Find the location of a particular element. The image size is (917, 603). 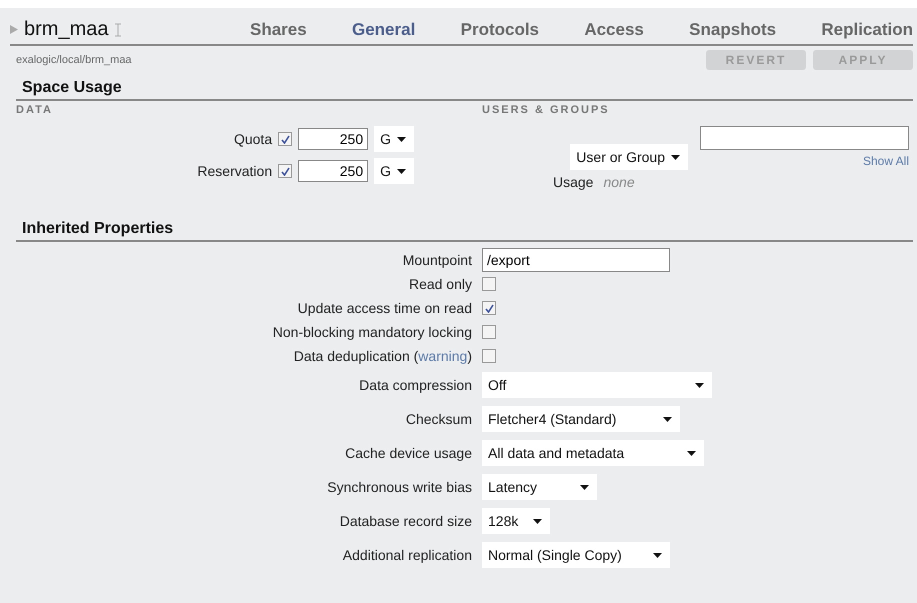

property-select: Fletcher4 (Standard) is located at coordinates (581, 419).